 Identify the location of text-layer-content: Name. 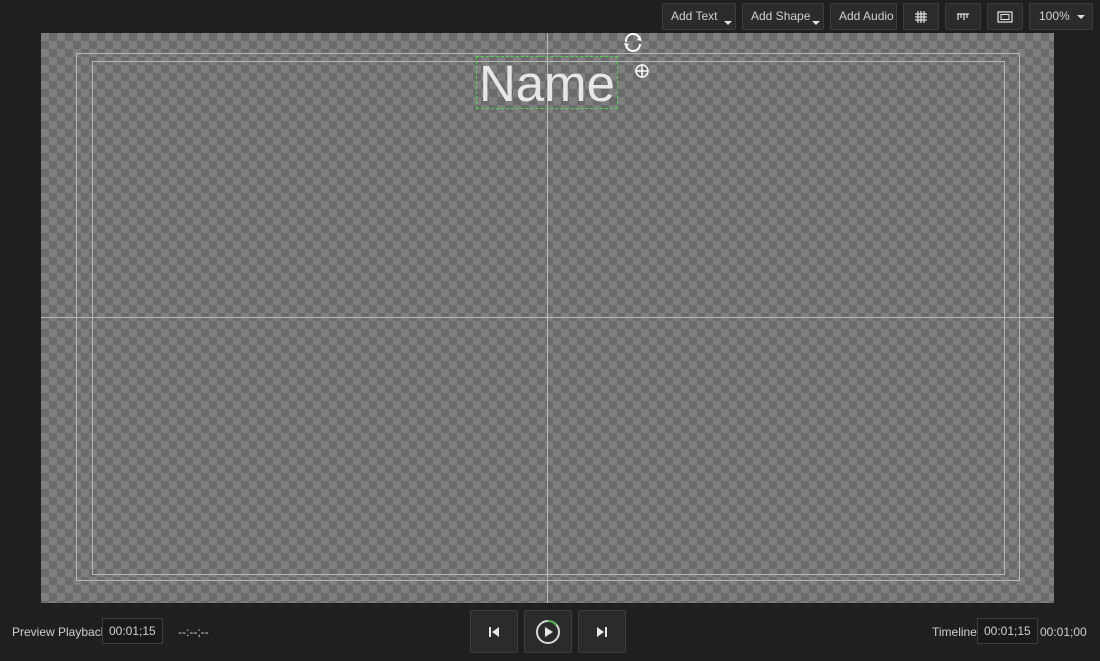
(547, 83).